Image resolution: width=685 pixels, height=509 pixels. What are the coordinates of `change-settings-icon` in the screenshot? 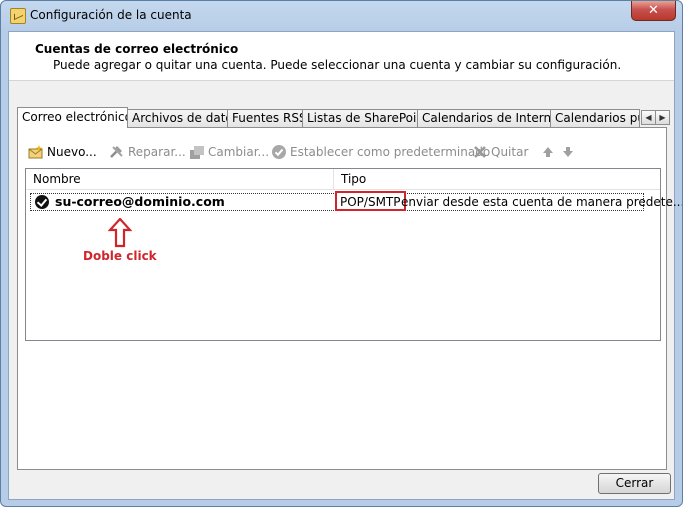 It's located at (197, 152).